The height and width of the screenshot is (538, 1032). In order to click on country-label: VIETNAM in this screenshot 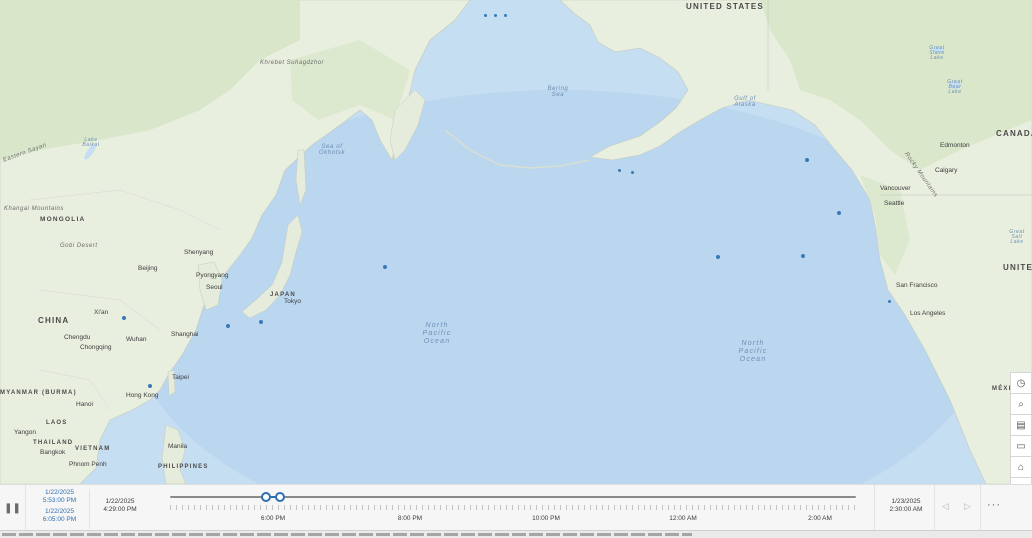, I will do `click(93, 449)`.